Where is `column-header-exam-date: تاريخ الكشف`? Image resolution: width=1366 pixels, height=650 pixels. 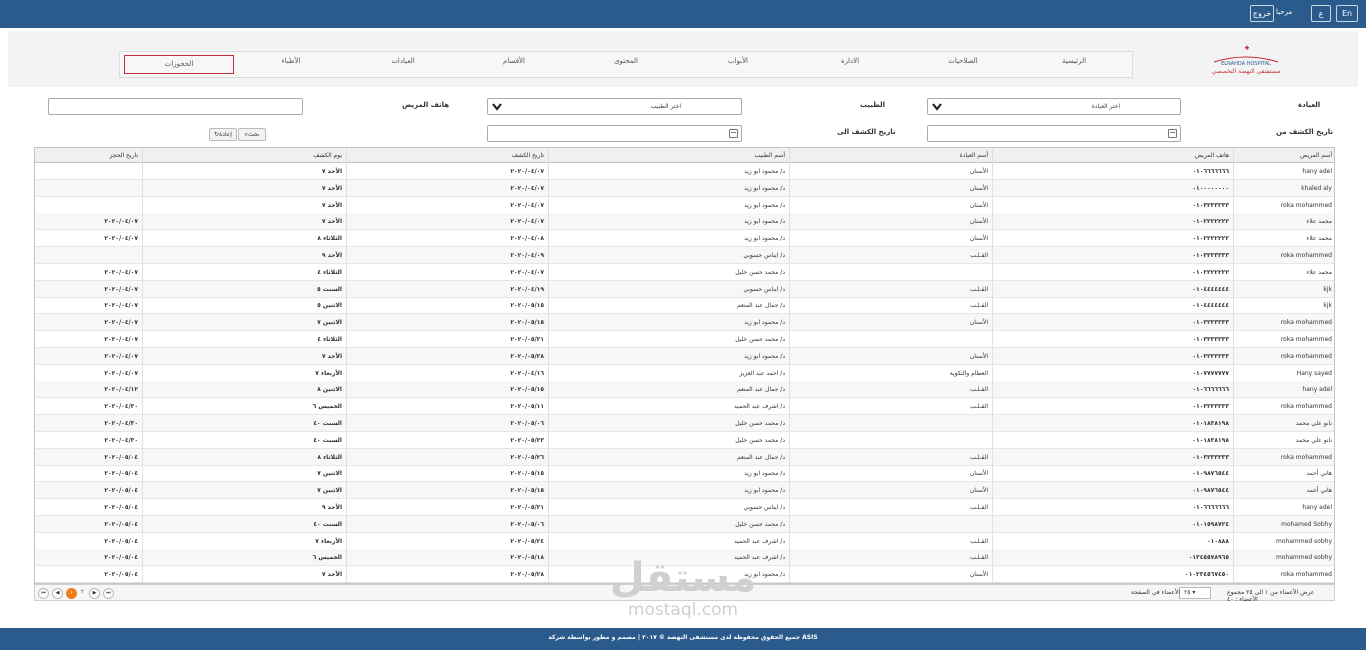
column-header-exam-date: تاريخ الكشف is located at coordinates (447, 155).